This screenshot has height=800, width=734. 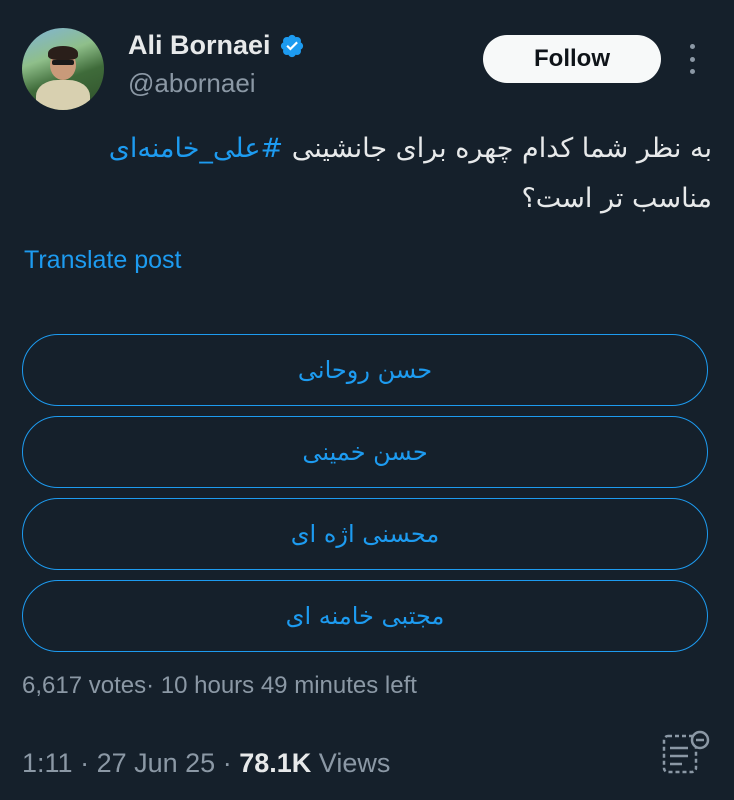 What do you see at coordinates (63, 69) in the screenshot?
I see `avatar` at bounding box center [63, 69].